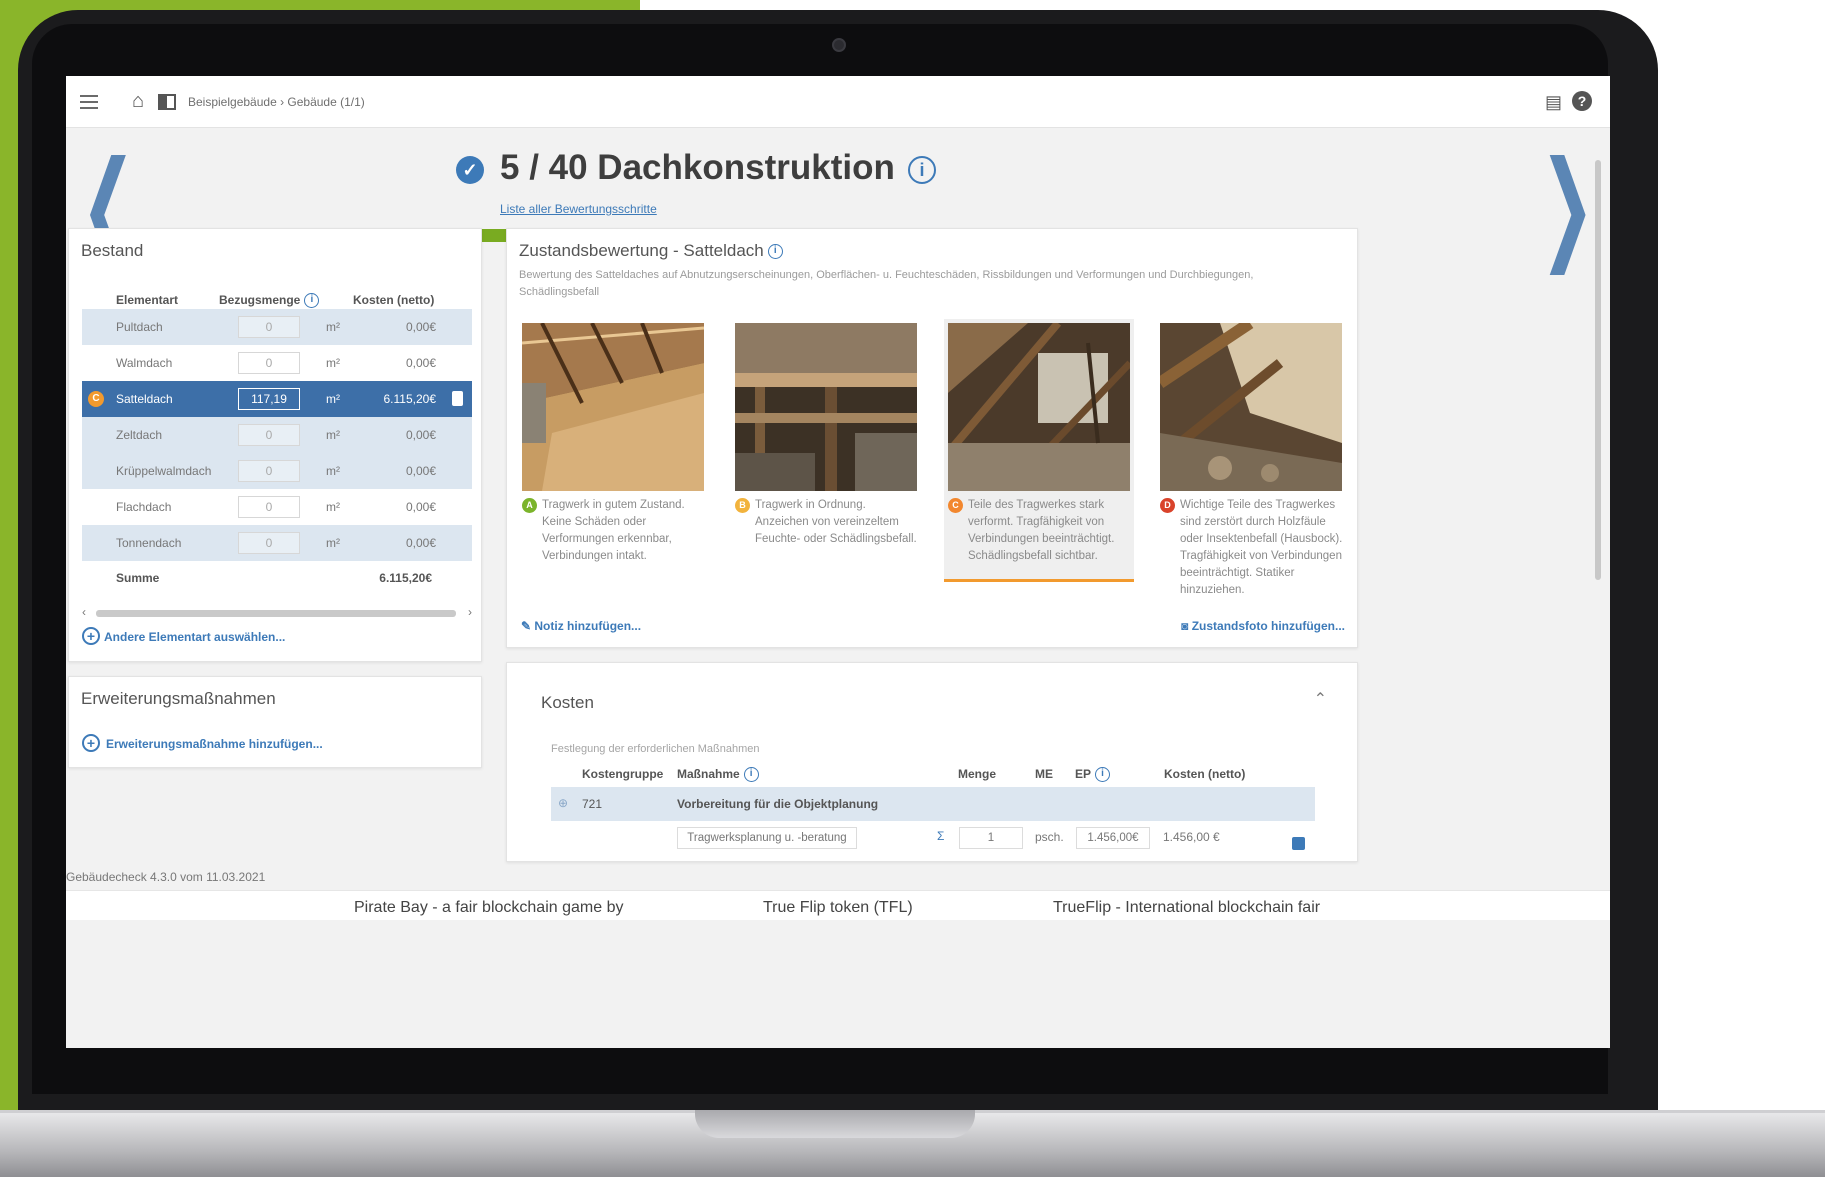  Describe the element at coordinates (623, 774) in the screenshot. I see `col-header-kostengruppe: Kostengruppe` at that location.